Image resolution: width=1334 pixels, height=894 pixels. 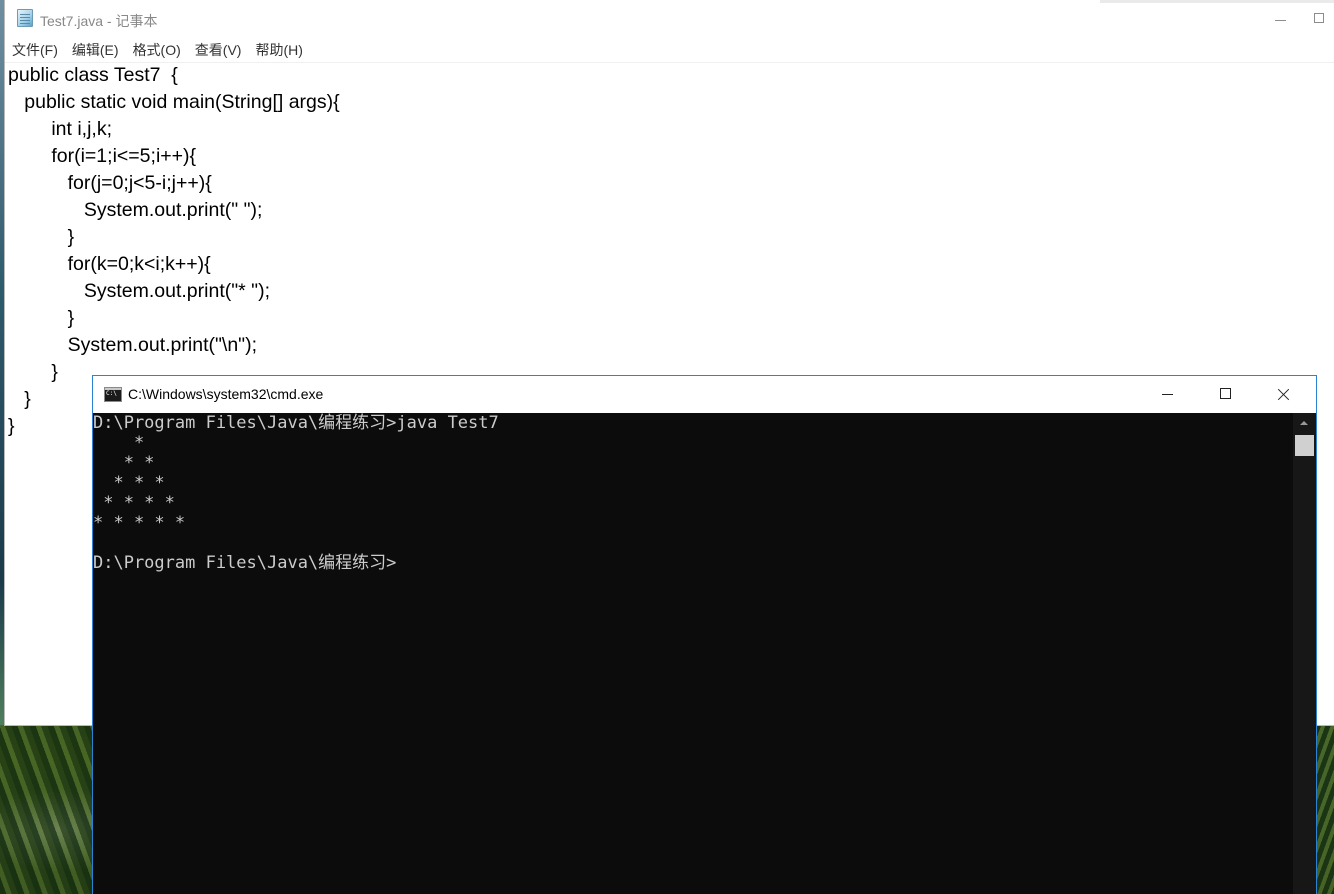 I want to click on code-line: for(j=0;j<5-i;j++){, so click(x=110, y=183).